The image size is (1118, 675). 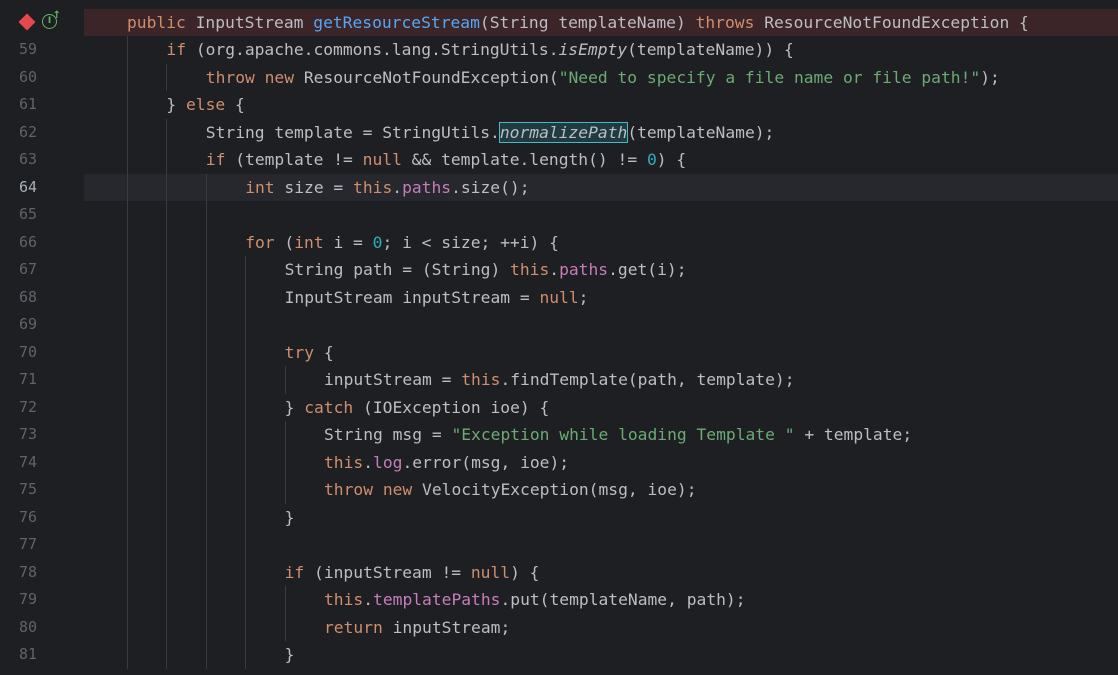 I want to click on gutter-row: 60, so click(x=42, y=78).